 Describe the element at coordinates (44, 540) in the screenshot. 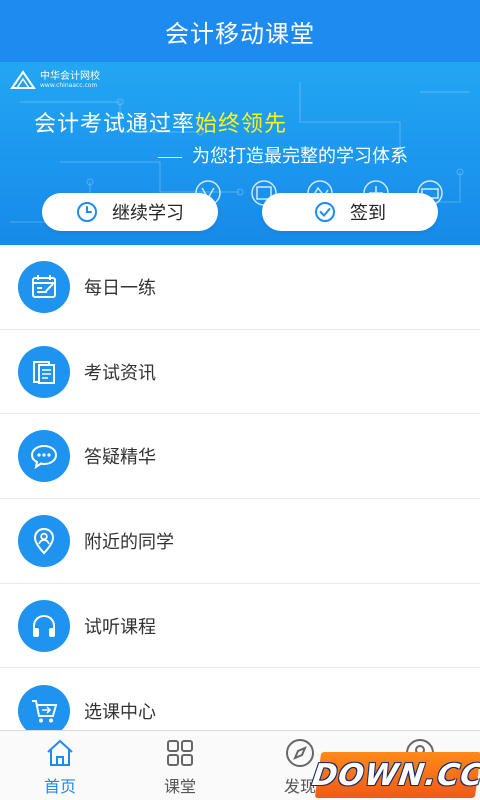

I see `location-person-icon` at that location.